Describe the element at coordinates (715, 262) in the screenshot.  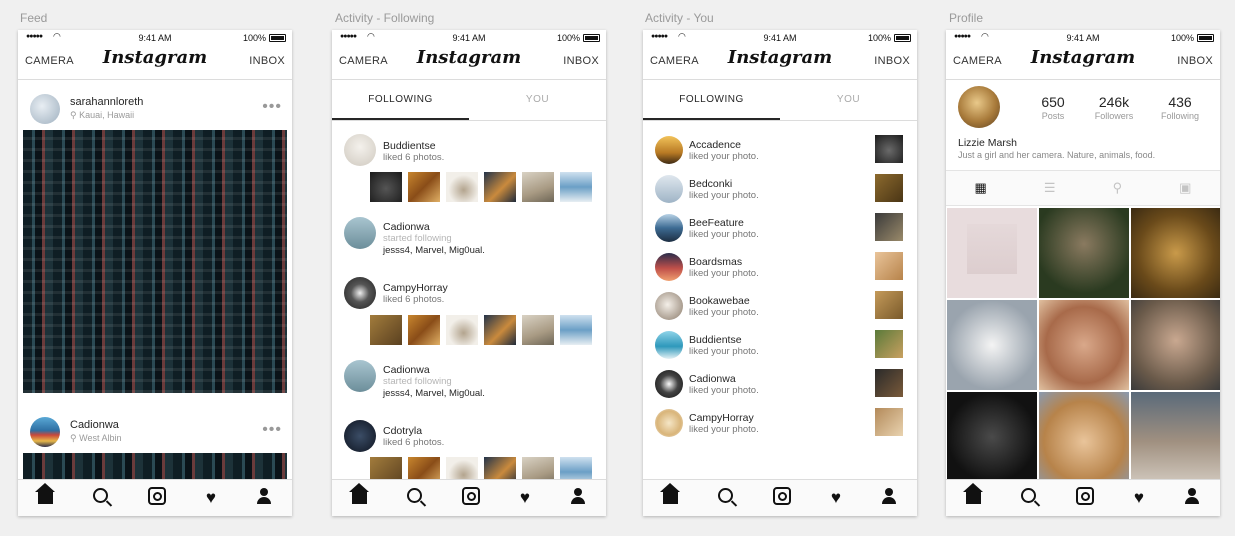
I see `activity-username: Boardsmas` at that location.